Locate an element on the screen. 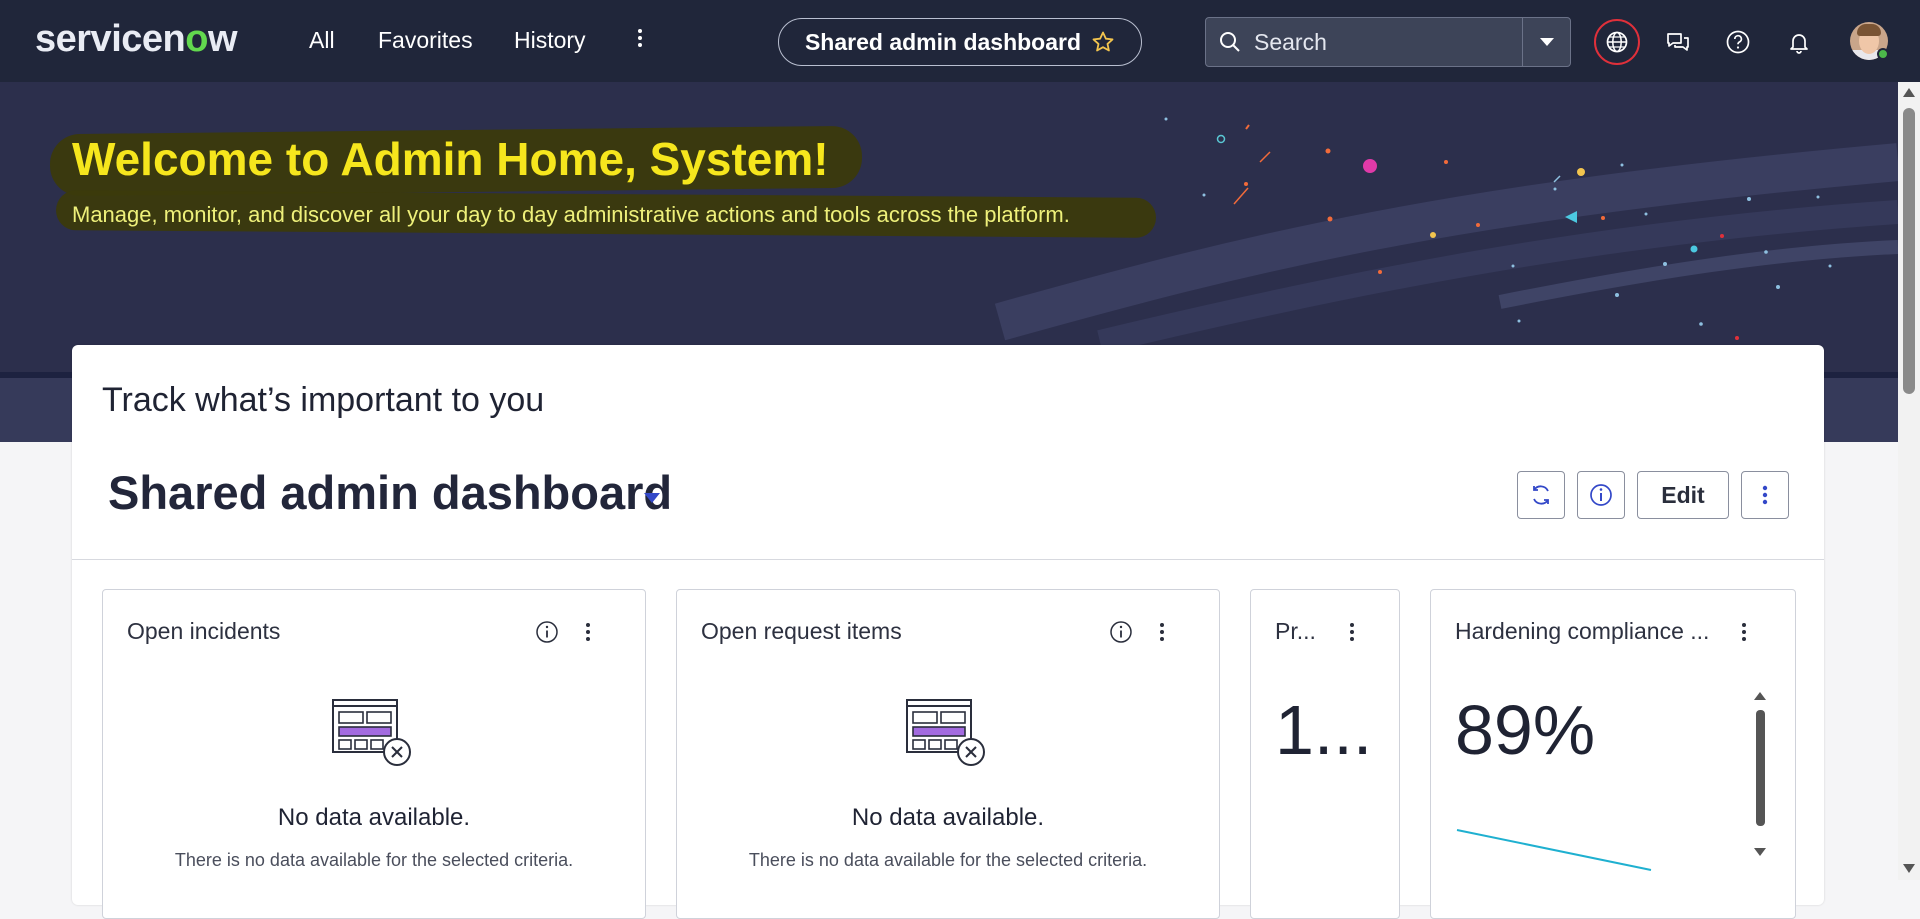 This screenshot has width=1920, height=919. dashboard-more-button is located at coordinates (1765, 495).